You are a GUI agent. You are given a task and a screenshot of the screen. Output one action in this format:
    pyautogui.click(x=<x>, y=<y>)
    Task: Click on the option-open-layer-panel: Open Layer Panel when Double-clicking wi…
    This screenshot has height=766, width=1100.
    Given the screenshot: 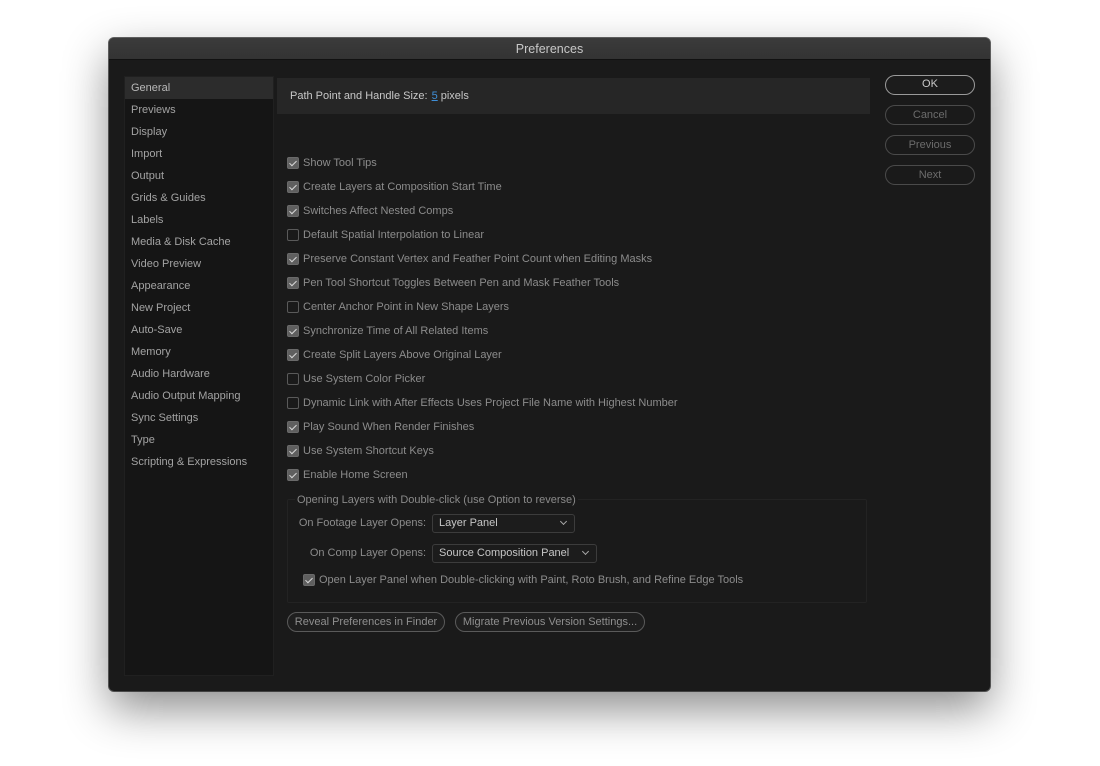 What is the action you would take?
    pyautogui.click(x=523, y=580)
    